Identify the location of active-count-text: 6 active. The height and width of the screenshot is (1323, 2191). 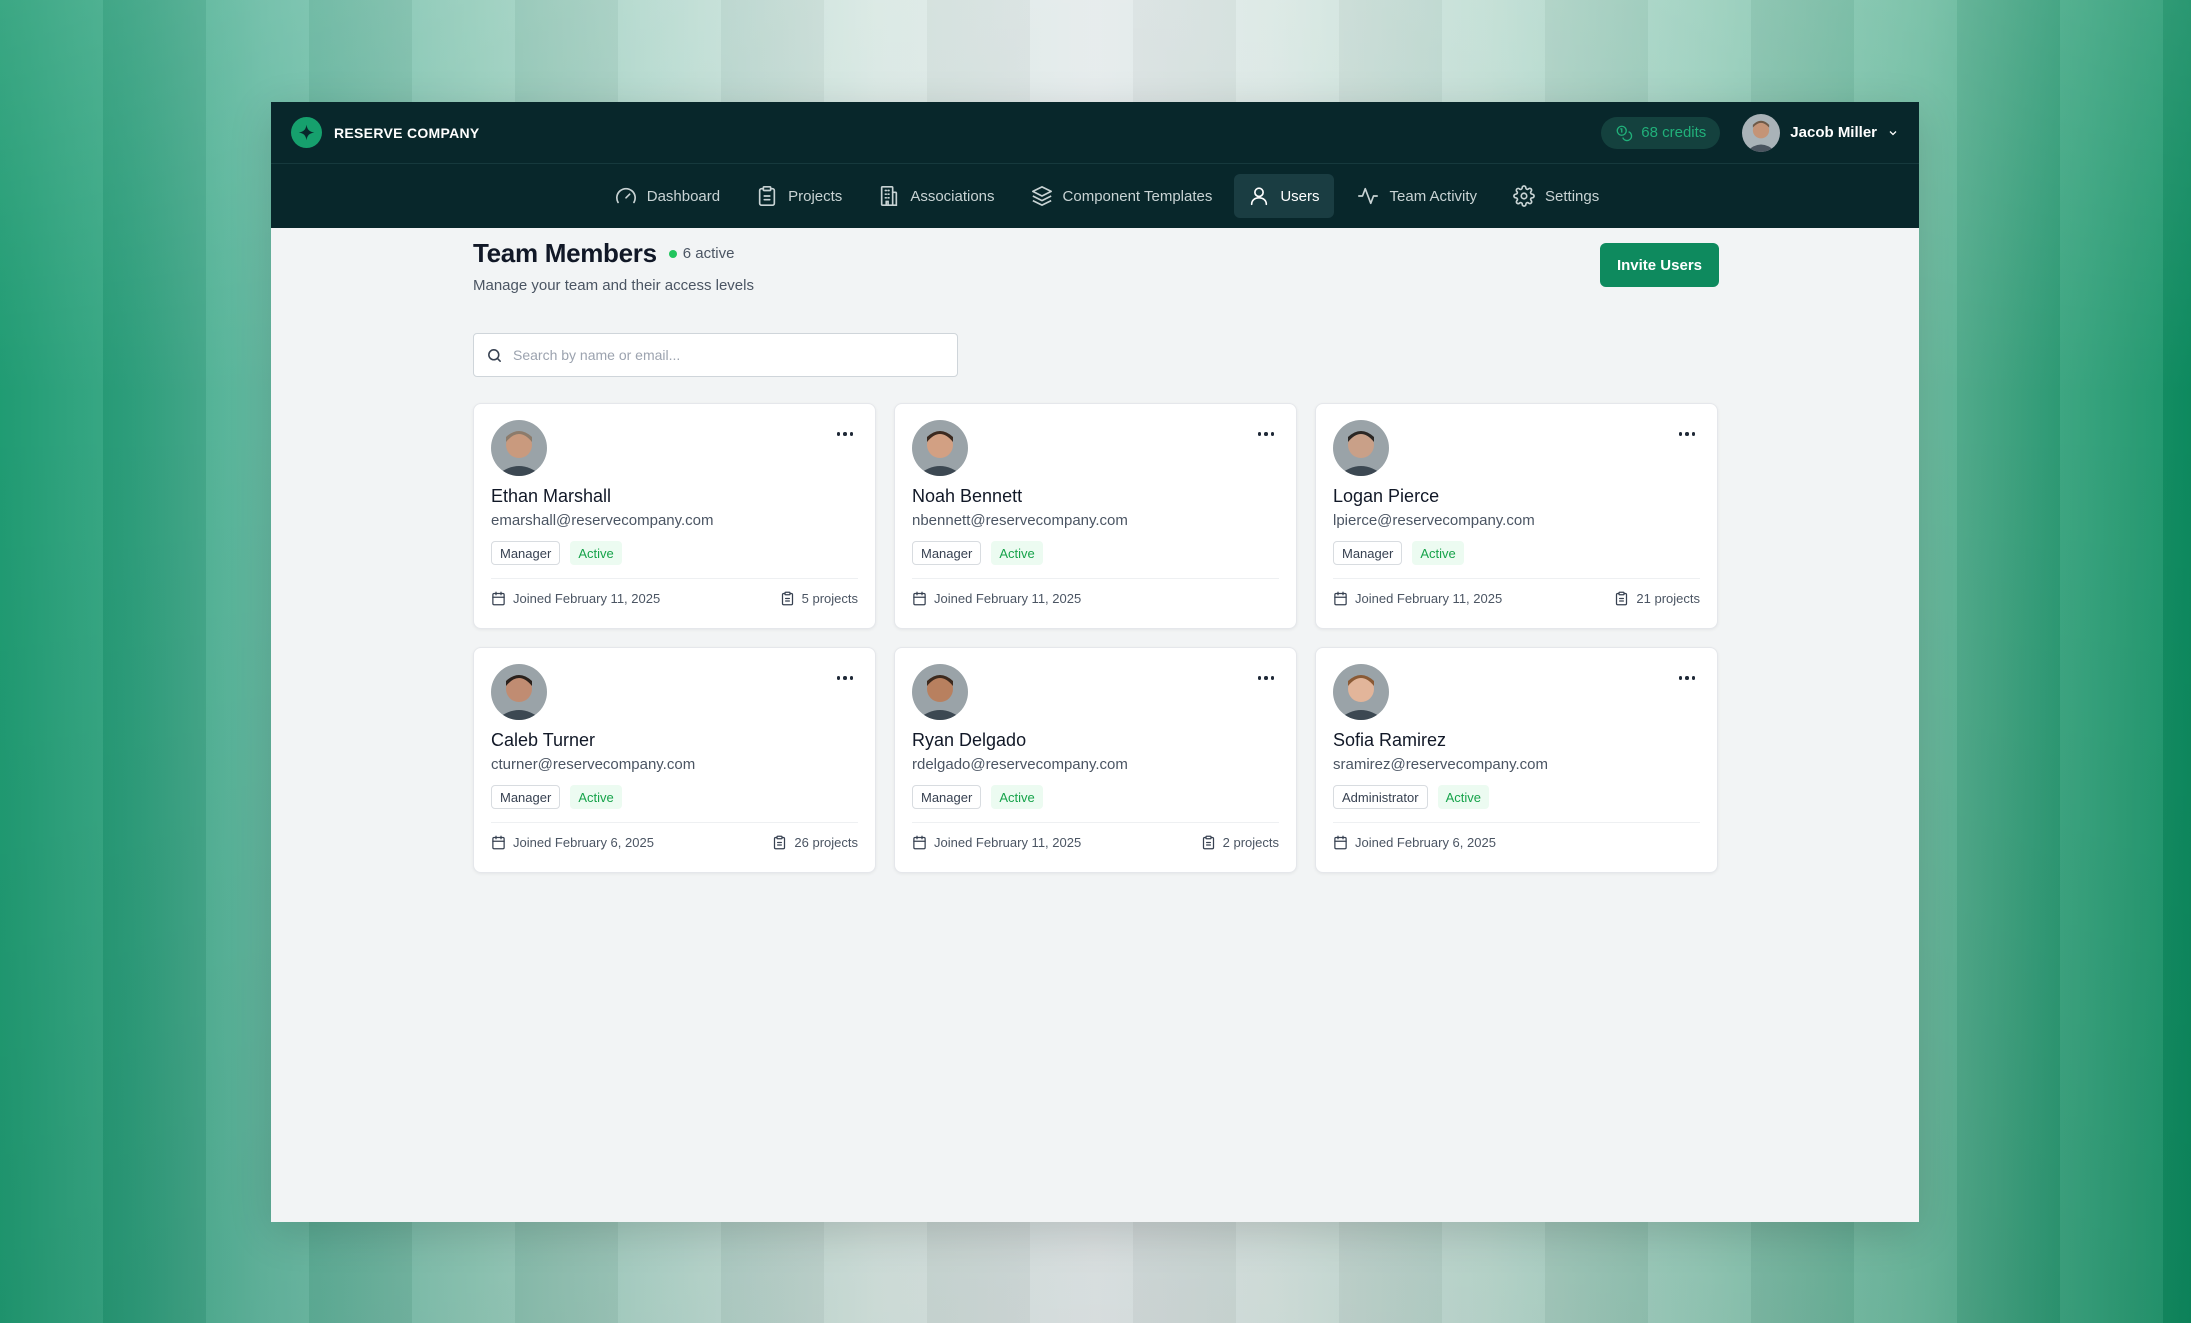
(708, 253).